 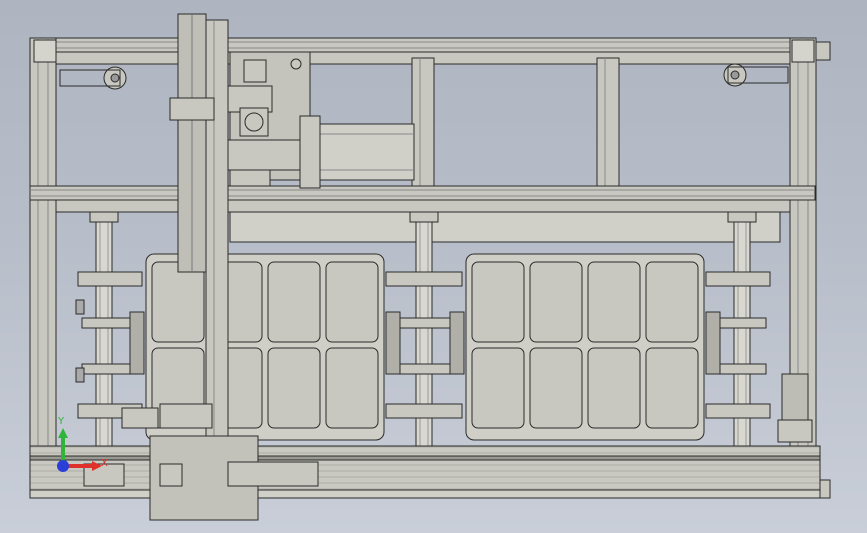 I want to click on triad-x-label: X, so click(x=104, y=463).